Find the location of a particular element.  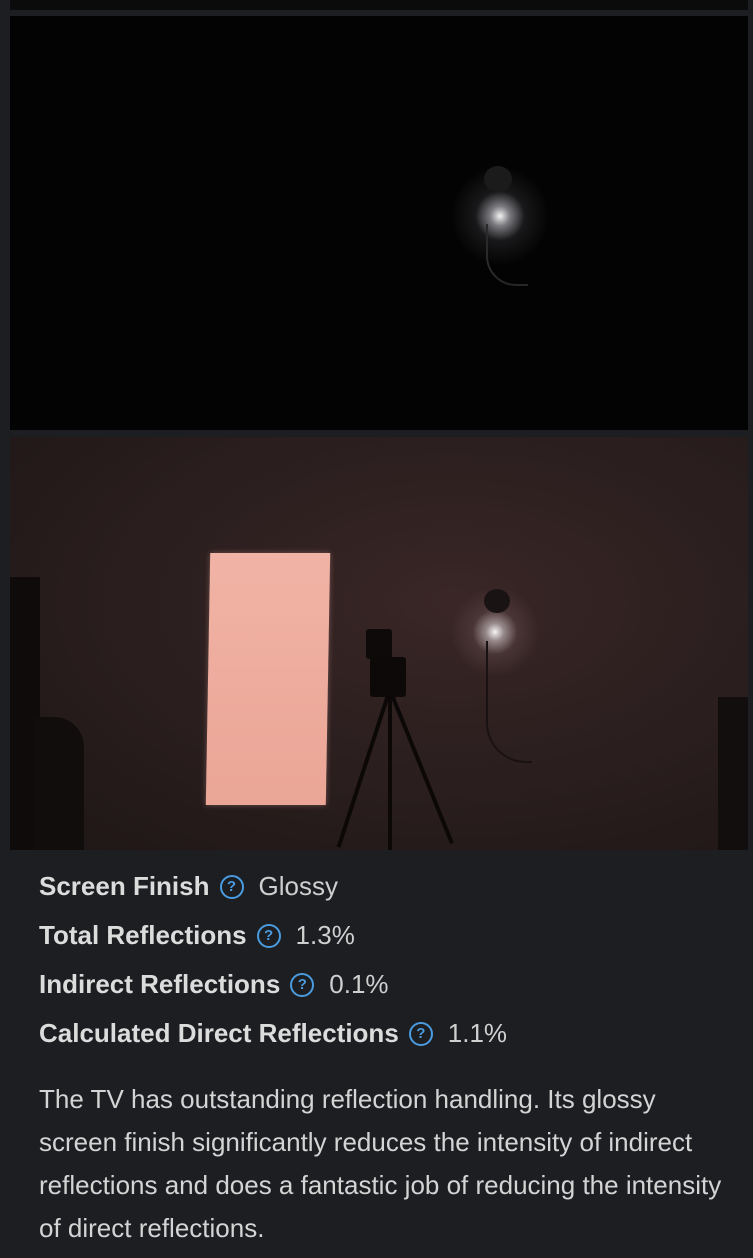

spec-row-total-reflections: Total Reflections ? 1.3% is located at coordinates (389, 935).